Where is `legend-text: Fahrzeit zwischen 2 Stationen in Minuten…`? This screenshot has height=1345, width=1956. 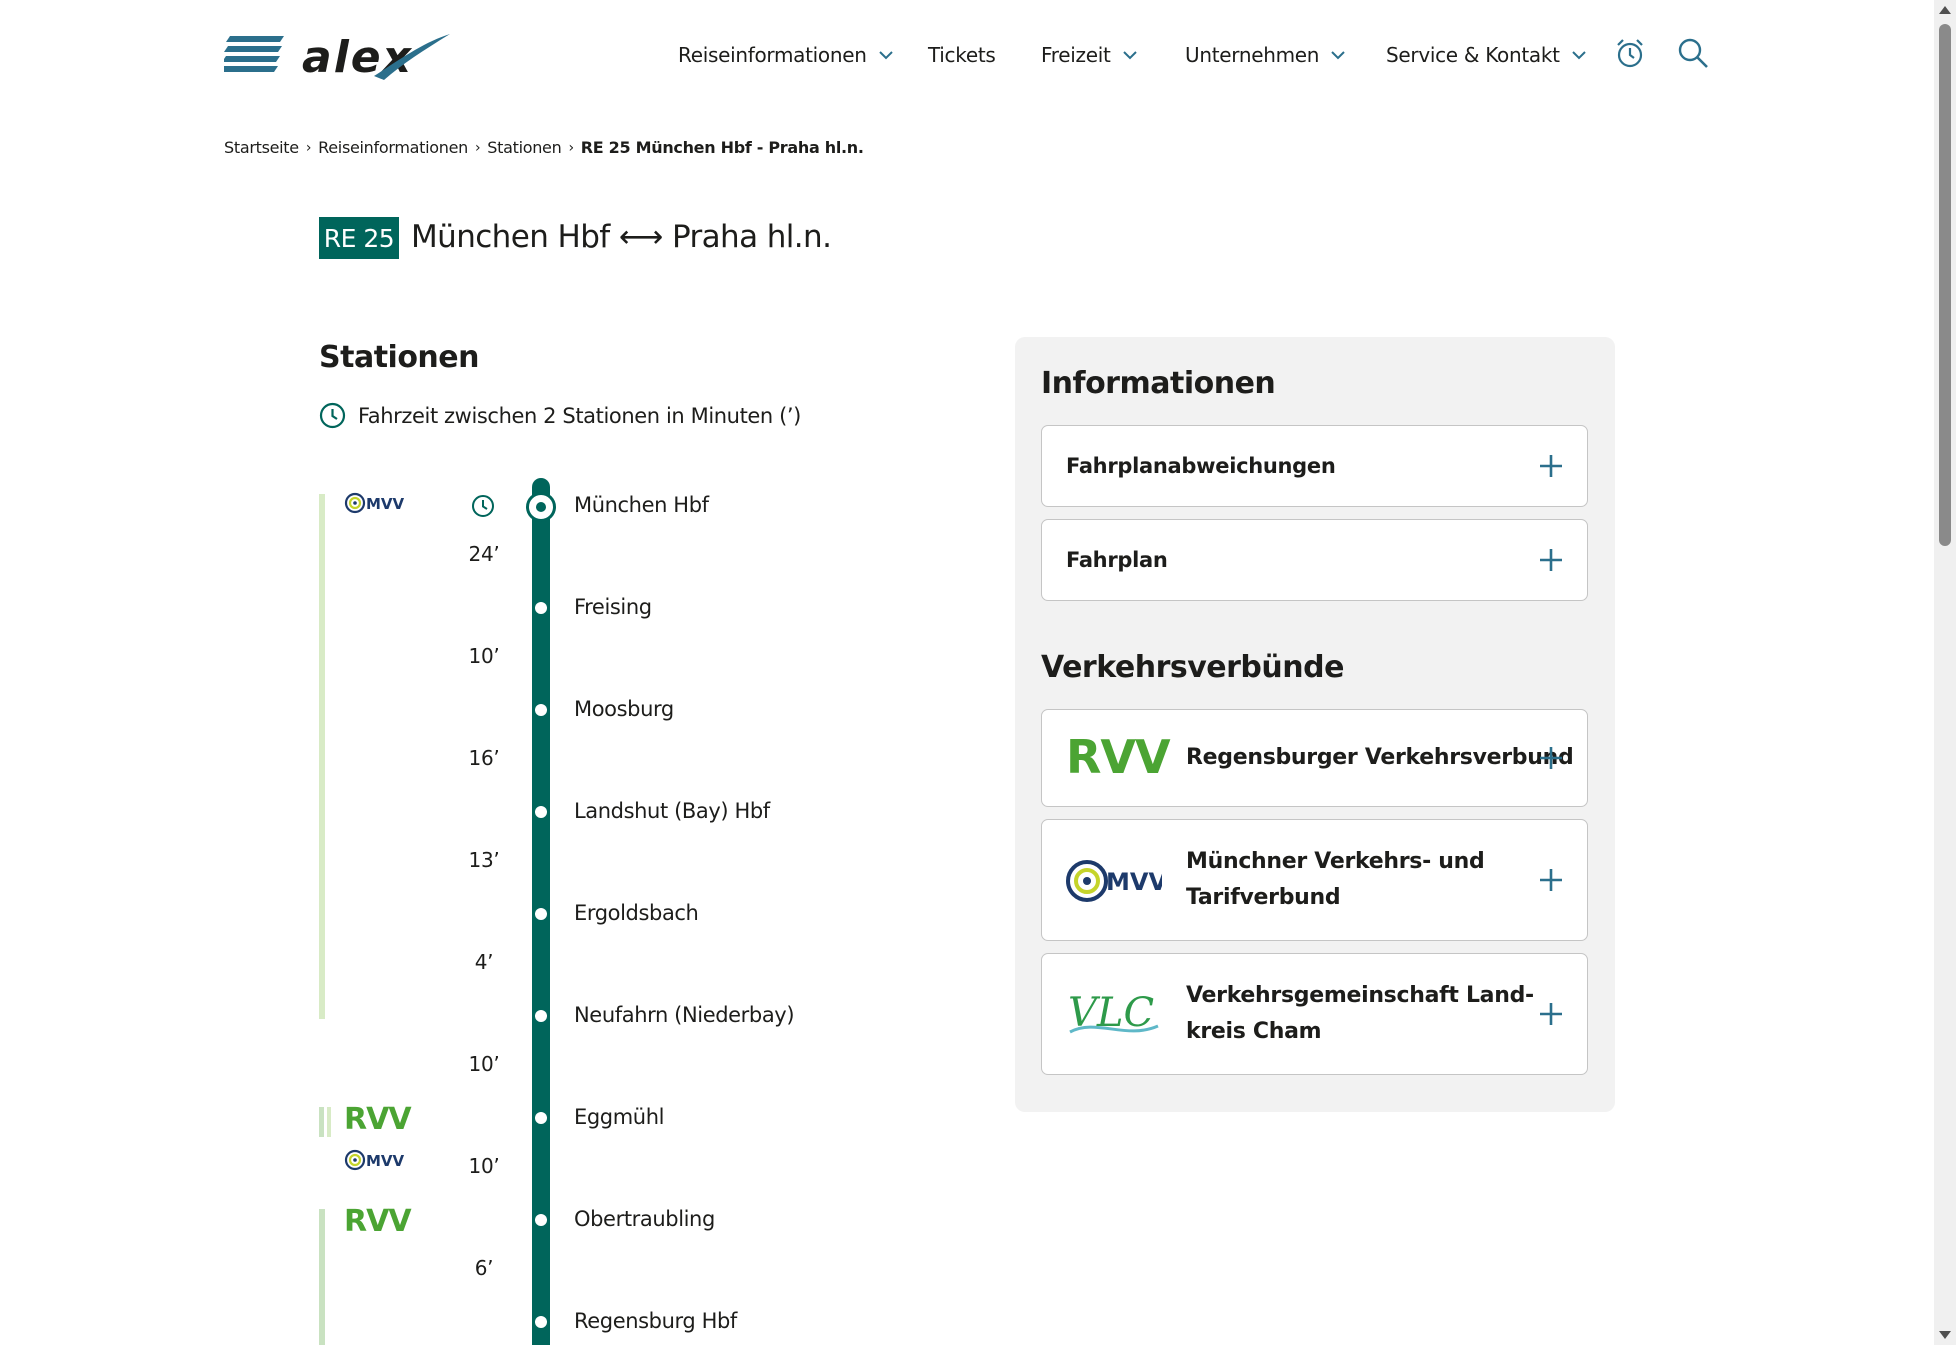
legend-text: Fahrzeit zwischen 2 Stationen in Minuten… is located at coordinates (579, 415).